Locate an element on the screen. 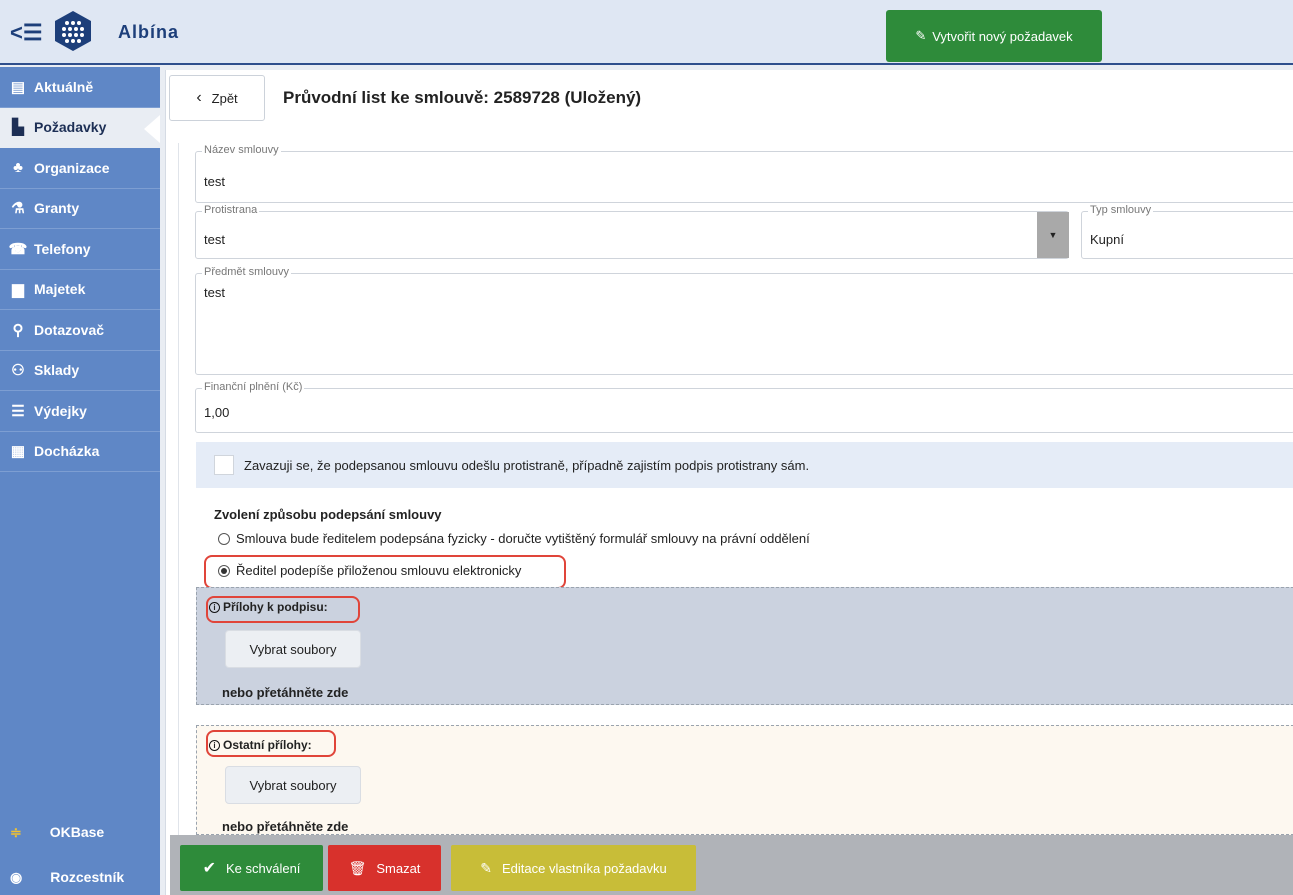  sidebar-item-vydejky: ☰ Výdejky is located at coordinates (80, 411).